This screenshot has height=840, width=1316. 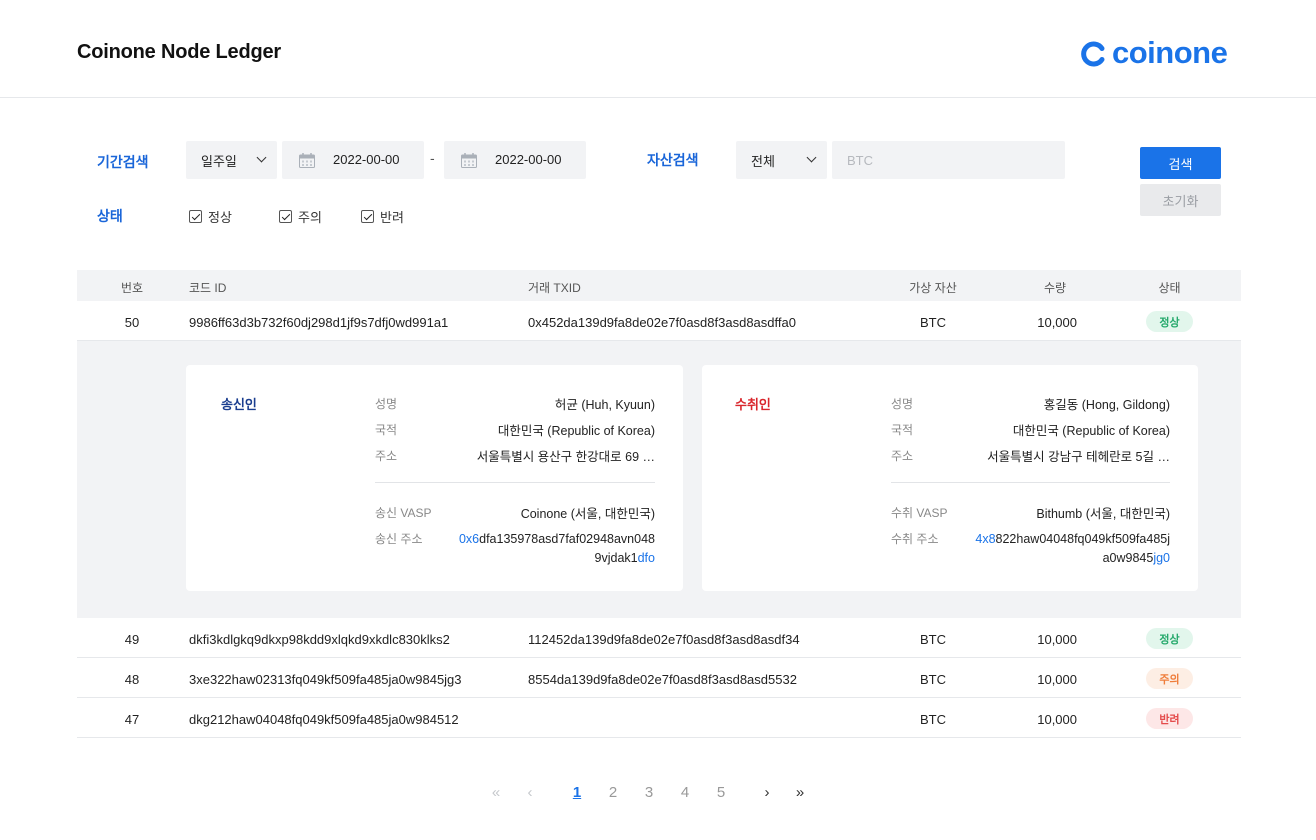 I want to click on sender-nation-key: 국적, so click(x=386, y=430).